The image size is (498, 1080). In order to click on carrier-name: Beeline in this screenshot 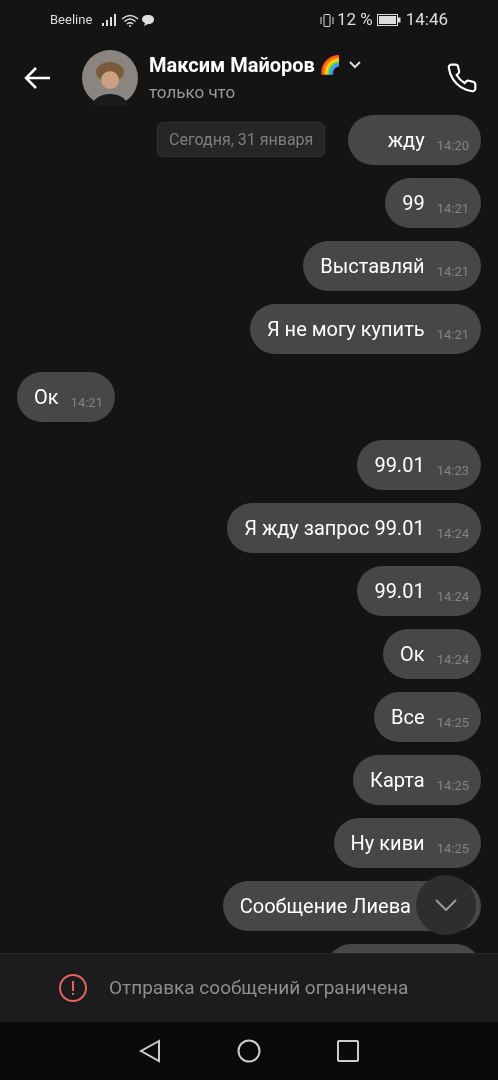, I will do `click(71, 20)`.